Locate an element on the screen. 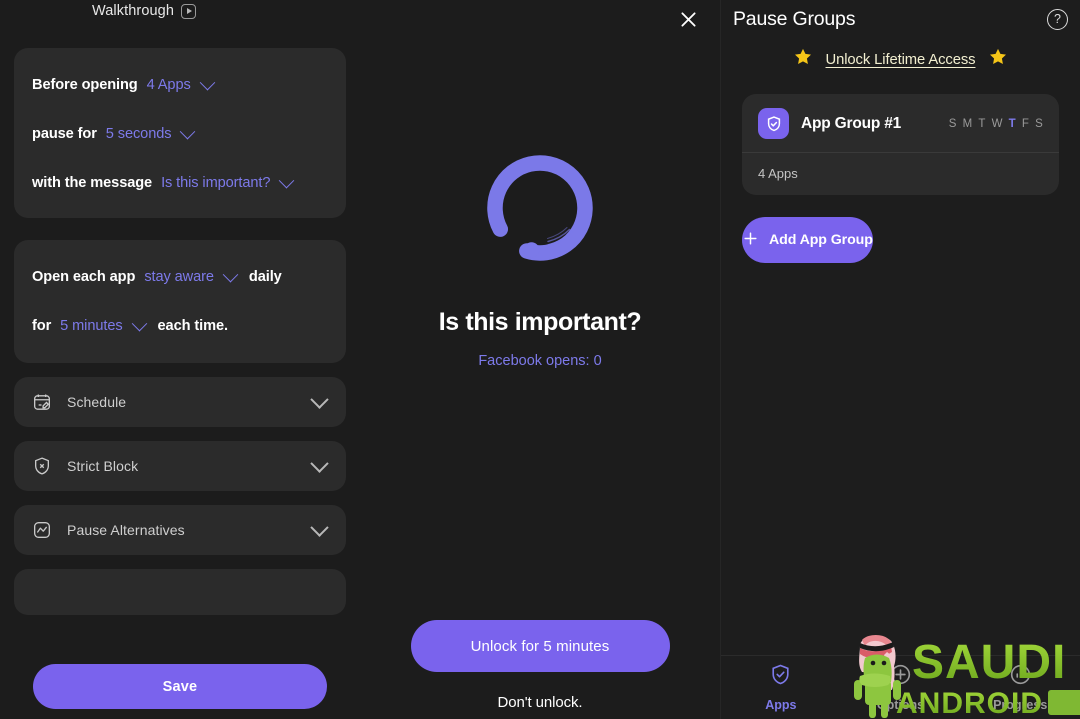 The height and width of the screenshot is (719, 1080). setting-static-suffix: daily is located at coordinates (265, 277).